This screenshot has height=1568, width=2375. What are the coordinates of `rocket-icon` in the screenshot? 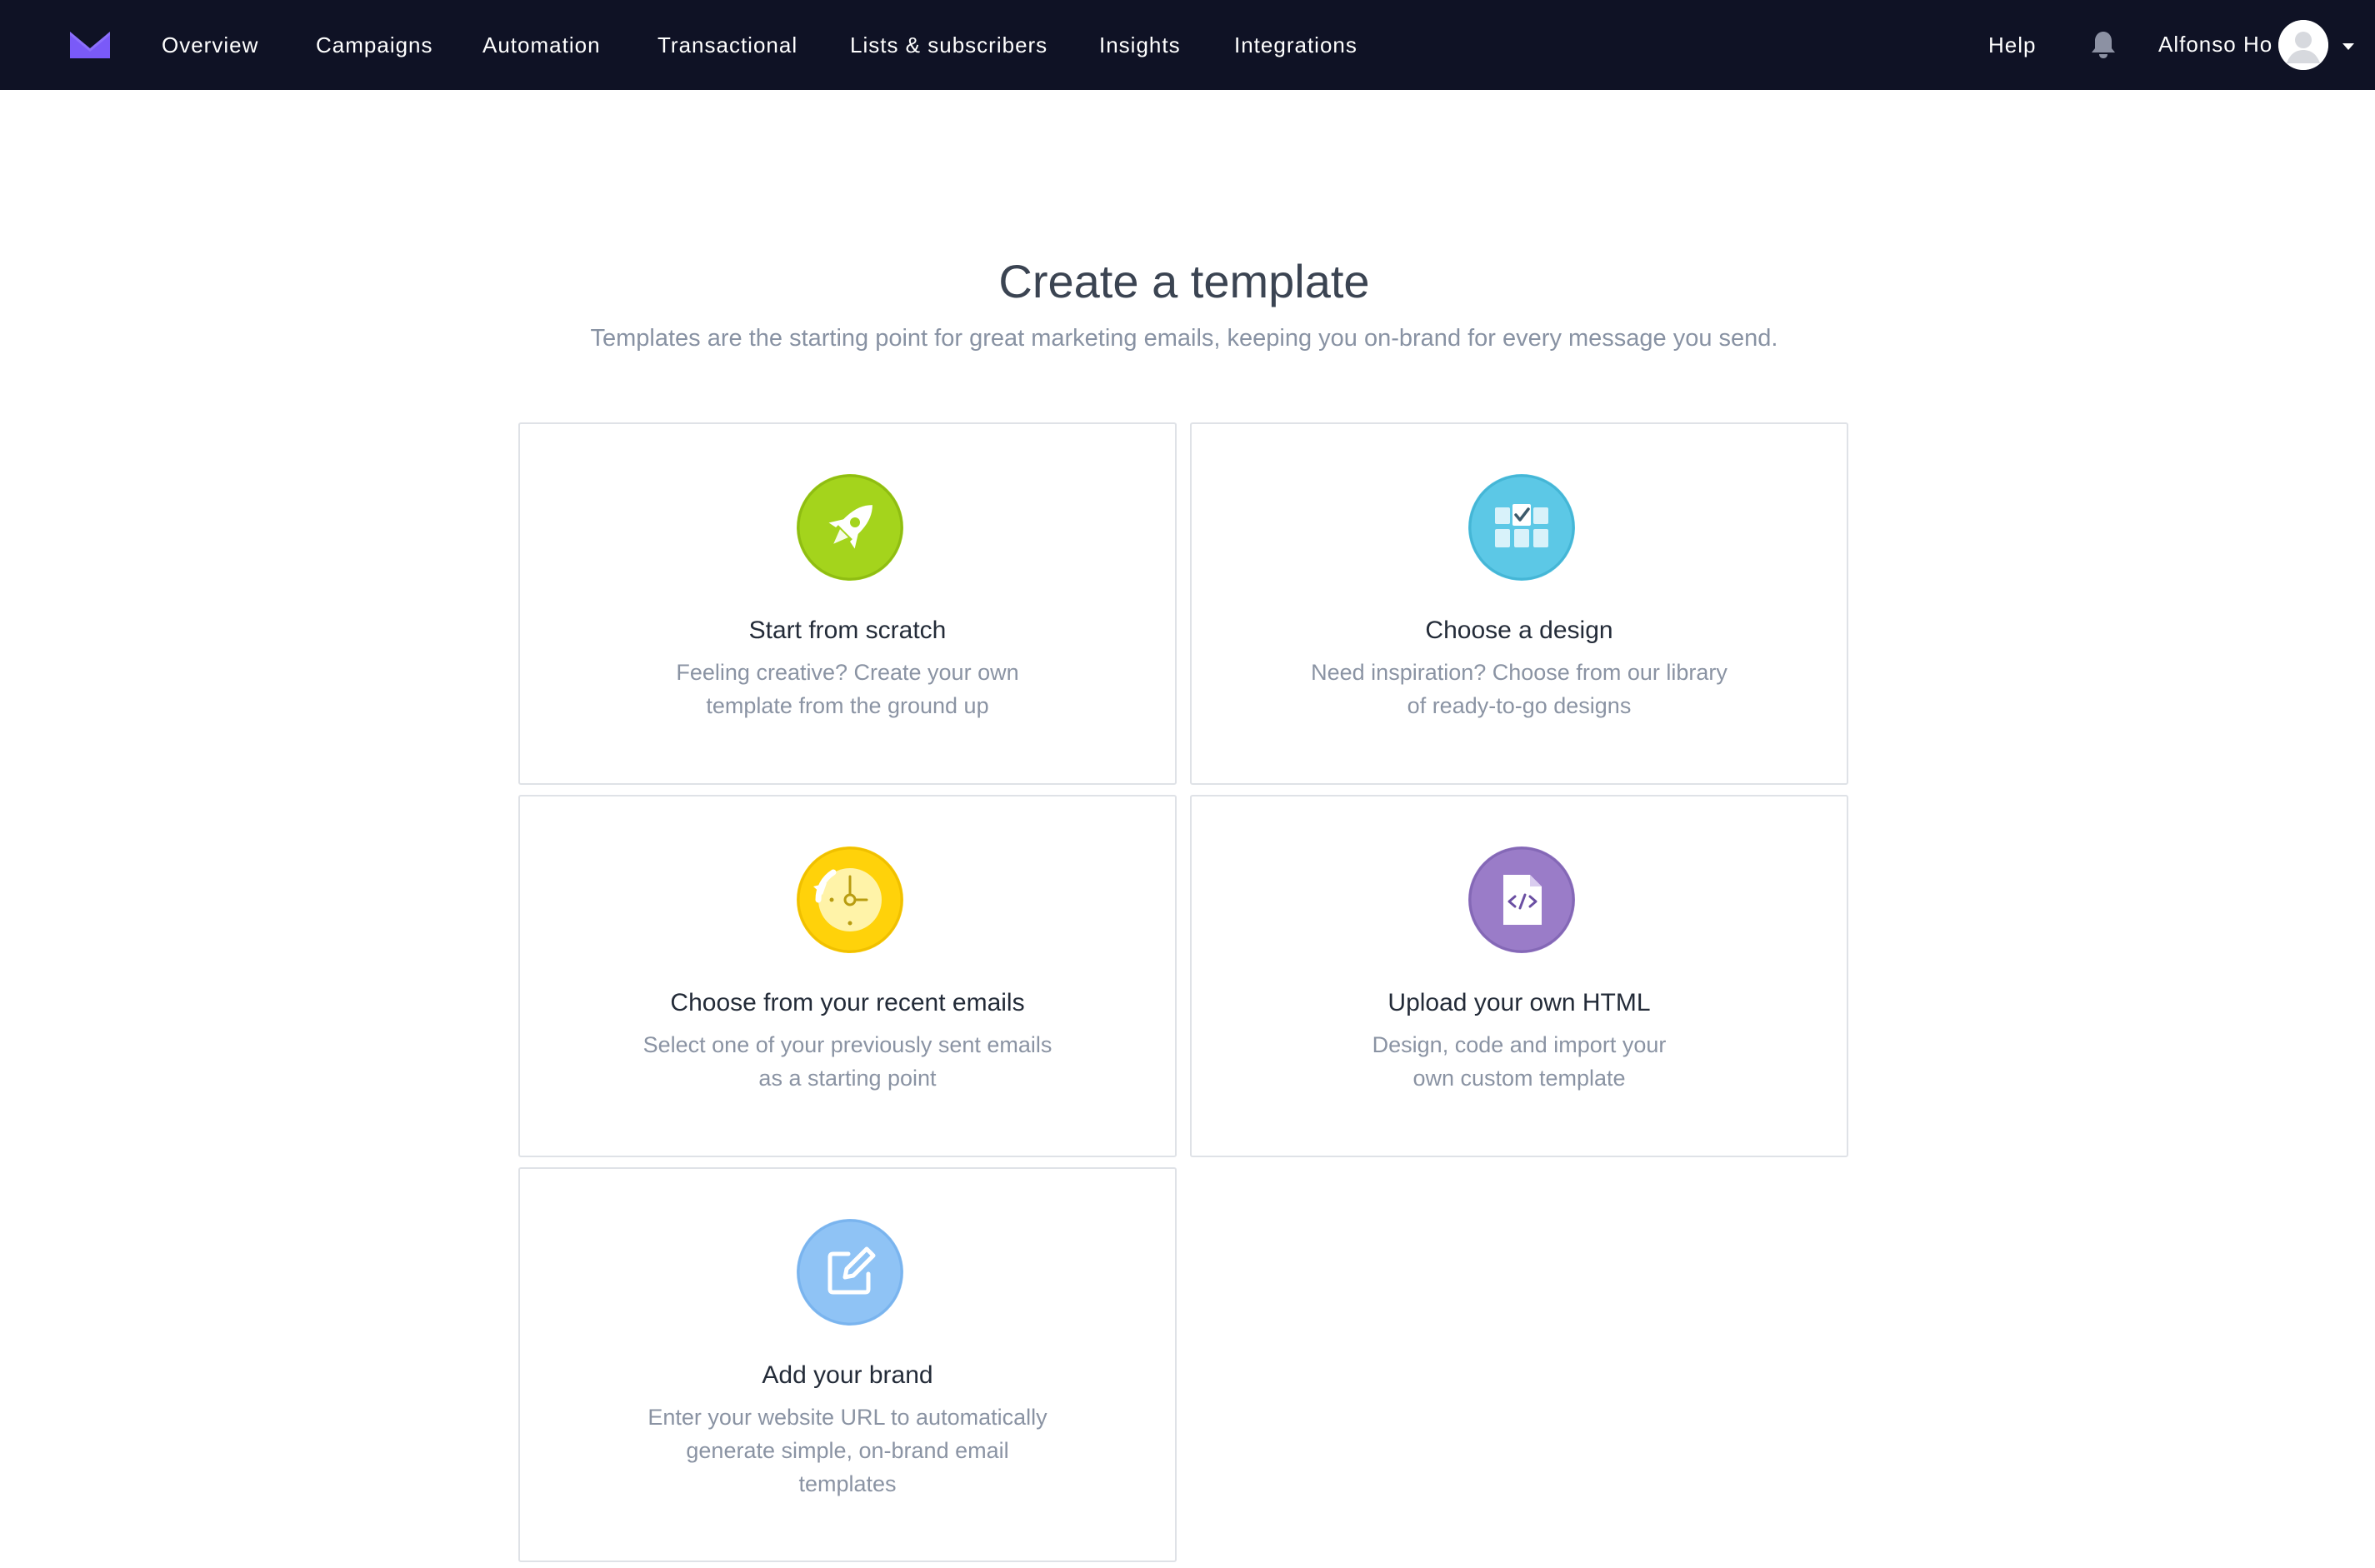 It's located at (850, 527).